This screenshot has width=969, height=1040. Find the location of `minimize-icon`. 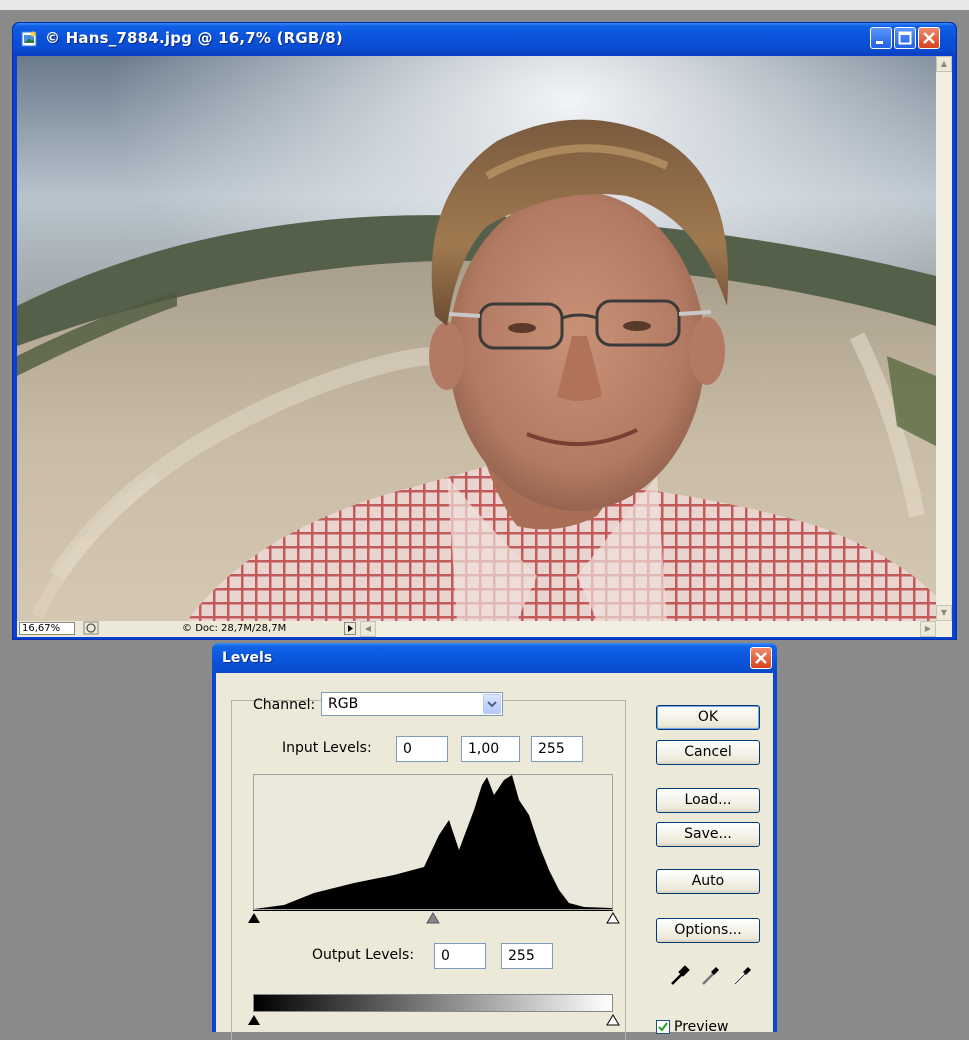

minimize-icon is located at coordinates (879, 42).